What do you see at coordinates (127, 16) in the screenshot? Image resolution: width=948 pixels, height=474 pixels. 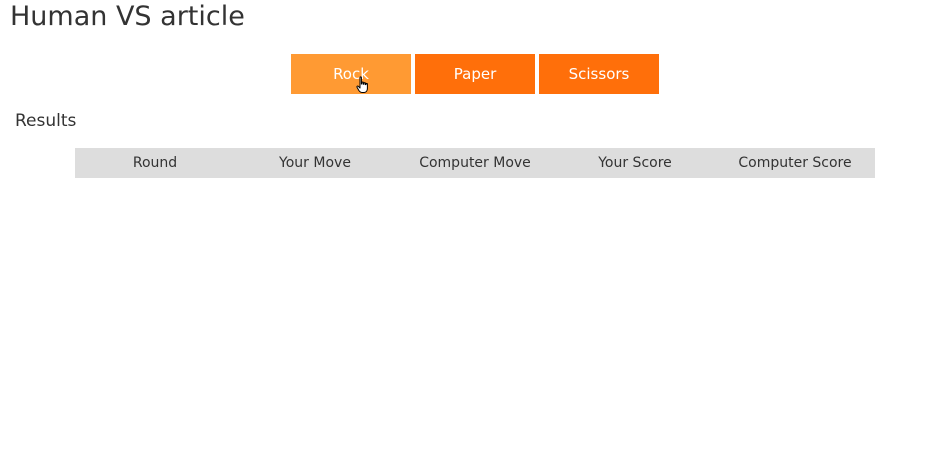 I see `page-title: Human VS article` at bounding box center [127, 16].